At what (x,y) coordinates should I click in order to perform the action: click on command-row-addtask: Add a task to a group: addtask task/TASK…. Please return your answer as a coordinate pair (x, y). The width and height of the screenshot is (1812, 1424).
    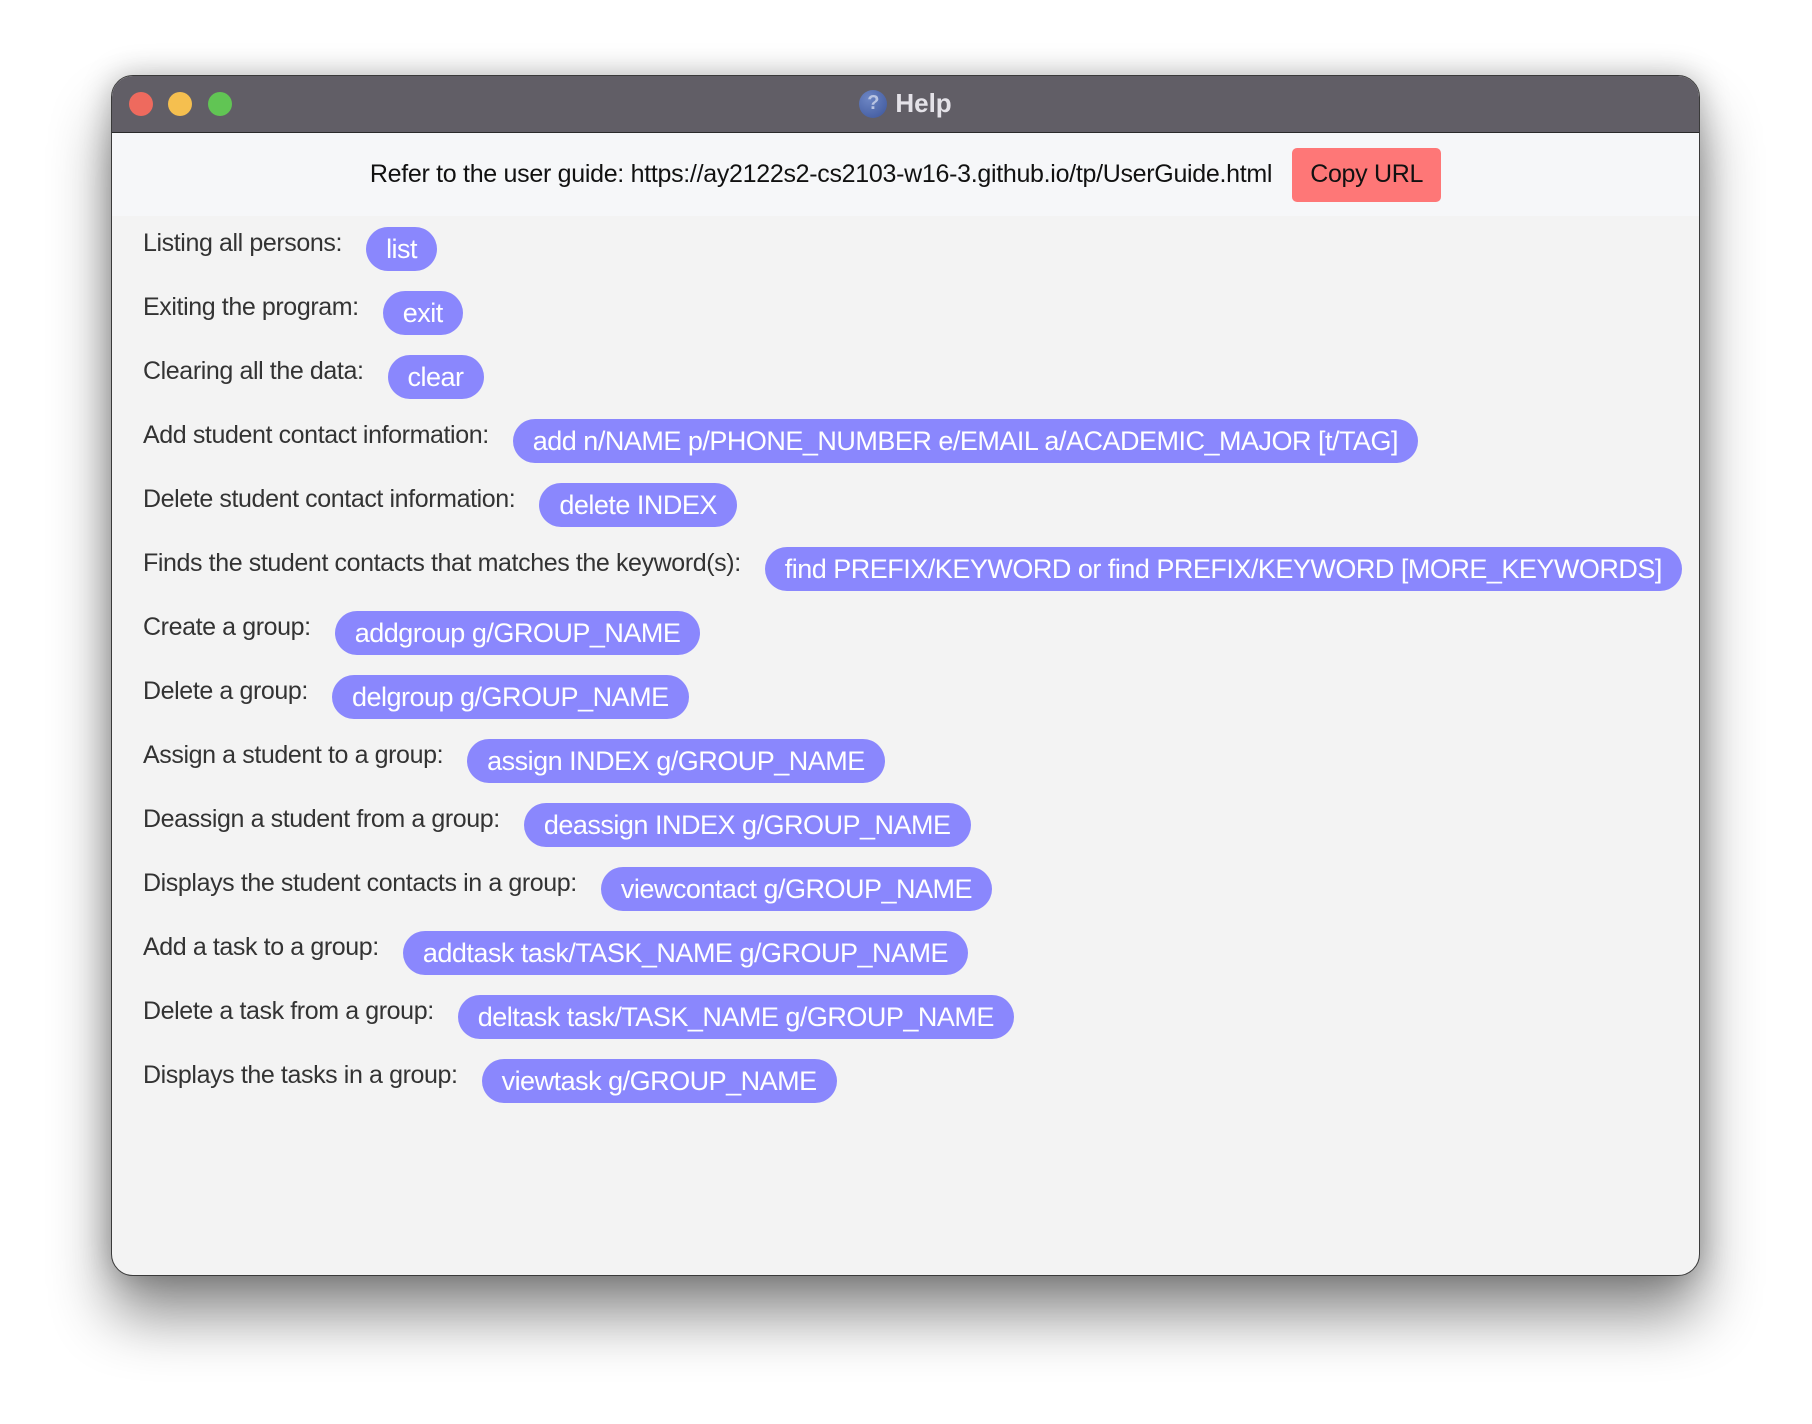
    Looking at the image, I should click on (912, 953).